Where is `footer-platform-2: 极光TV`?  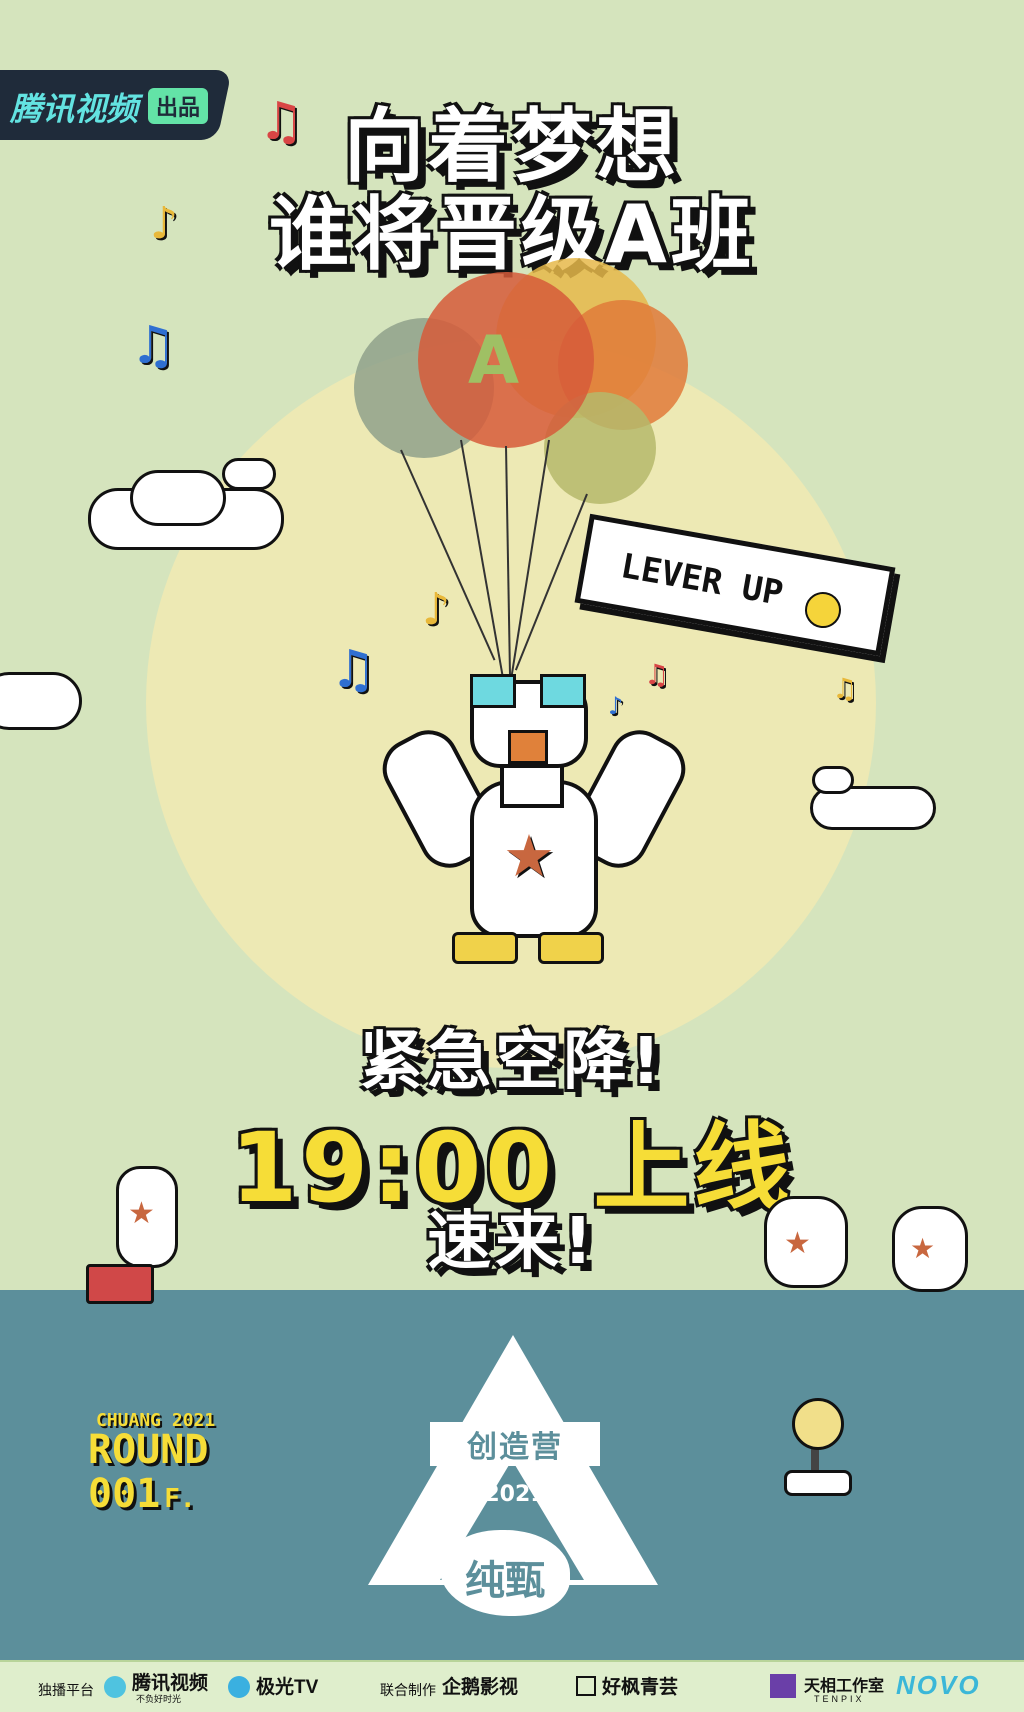
footer-platform-2: 极光TV is located at coordinates (287, 1687).